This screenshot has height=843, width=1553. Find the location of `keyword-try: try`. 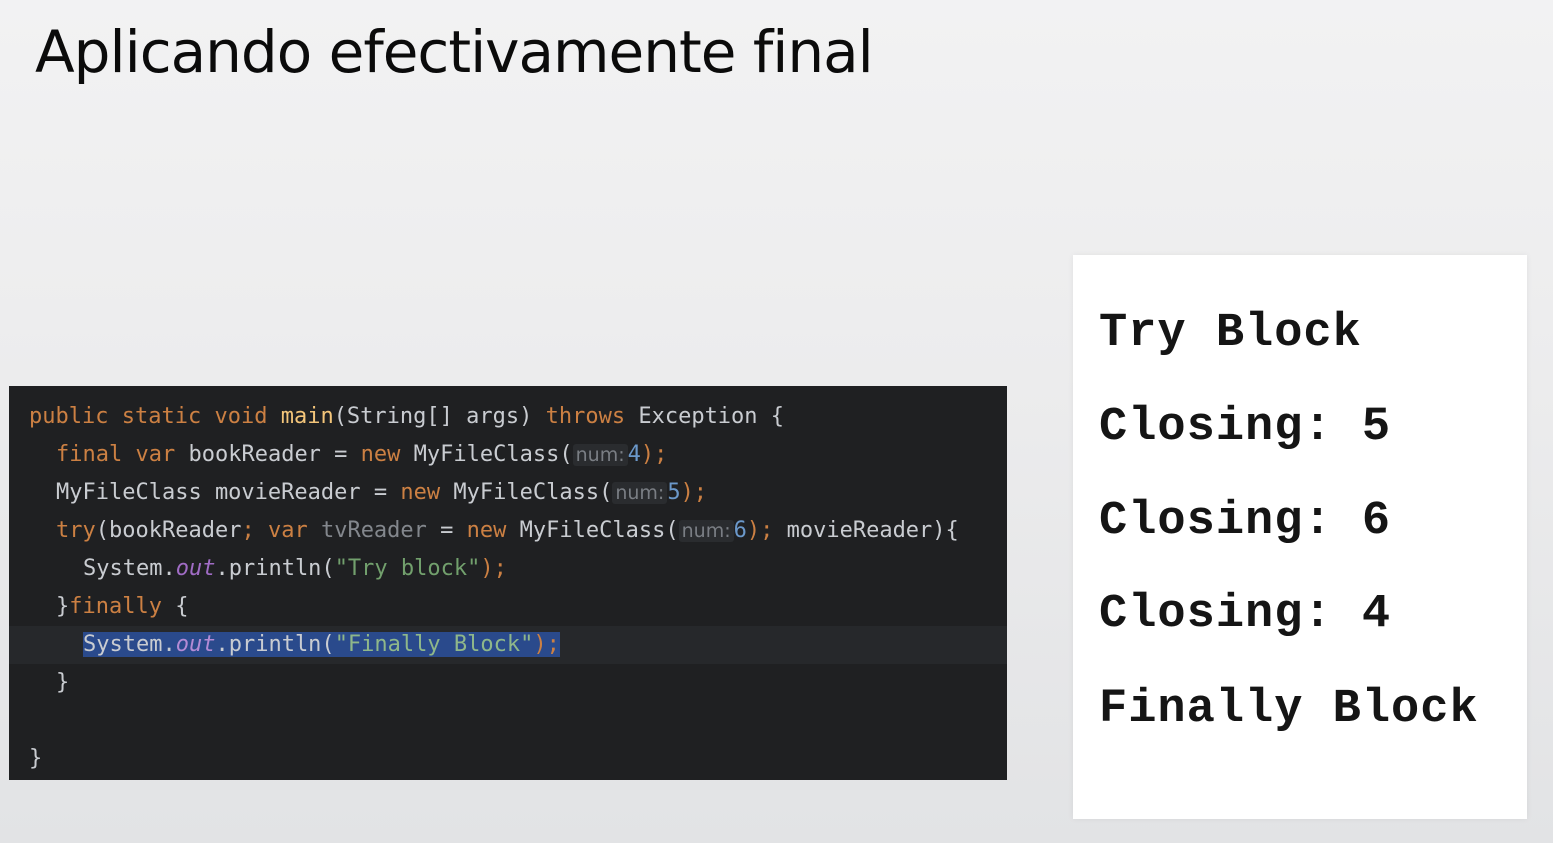

keyword-try: try is located at coordinates (76, 530).